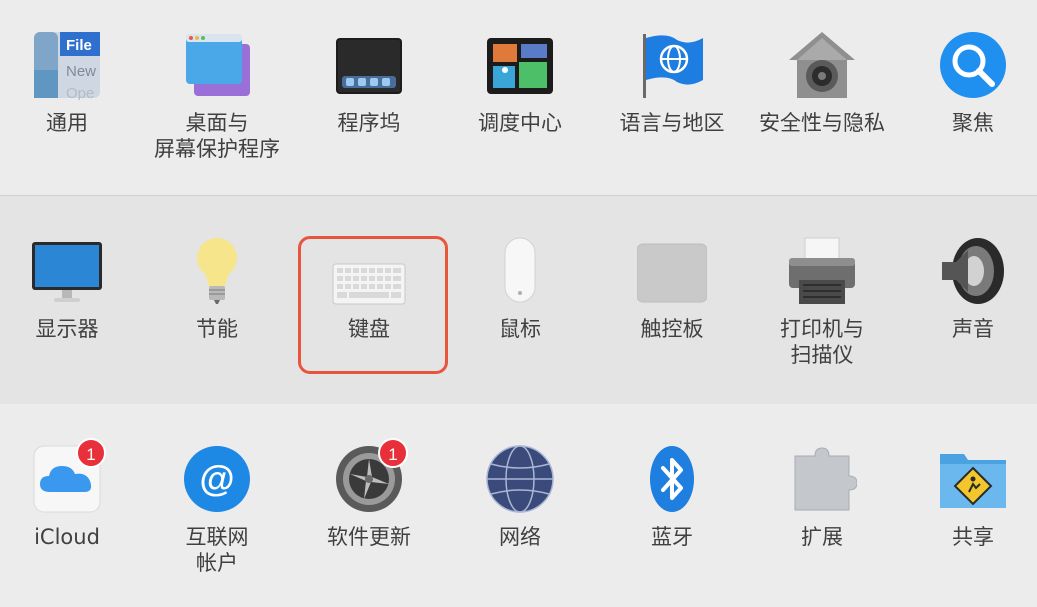 The image size is (1037, 607). What do you see at coordinates (973, 479) in the screenshot?
I see `sharing-icon` at bounding box center [973, 479].